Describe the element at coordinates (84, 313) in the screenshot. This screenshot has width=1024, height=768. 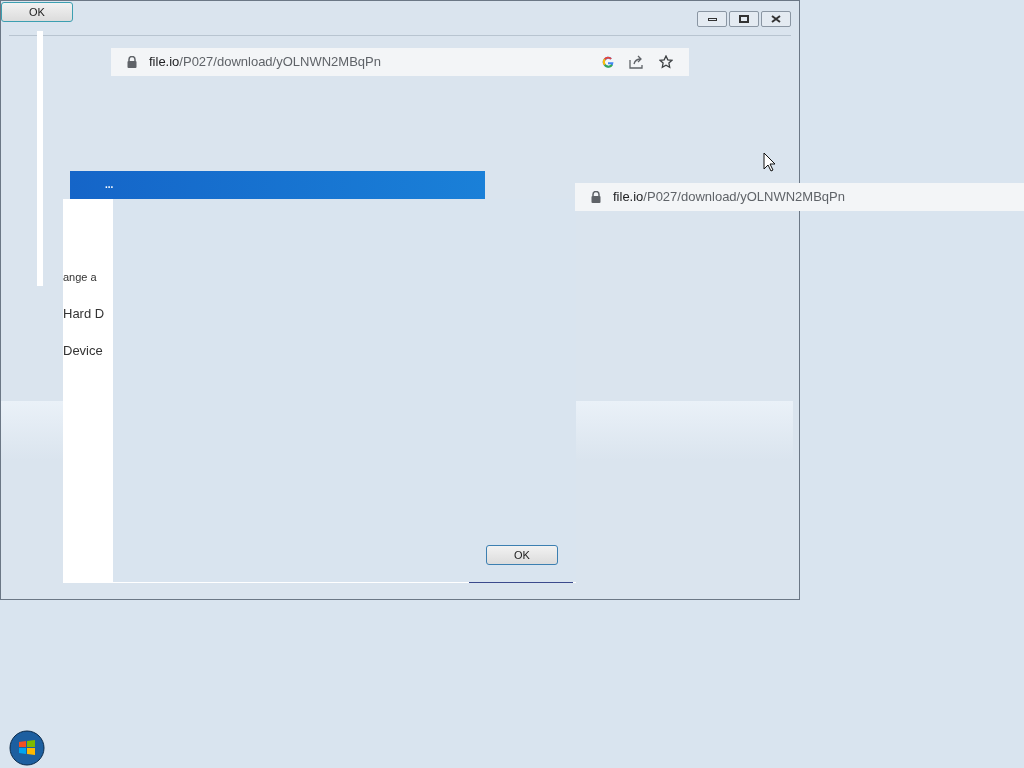
I see `clipped-label: Hard D` at that location.